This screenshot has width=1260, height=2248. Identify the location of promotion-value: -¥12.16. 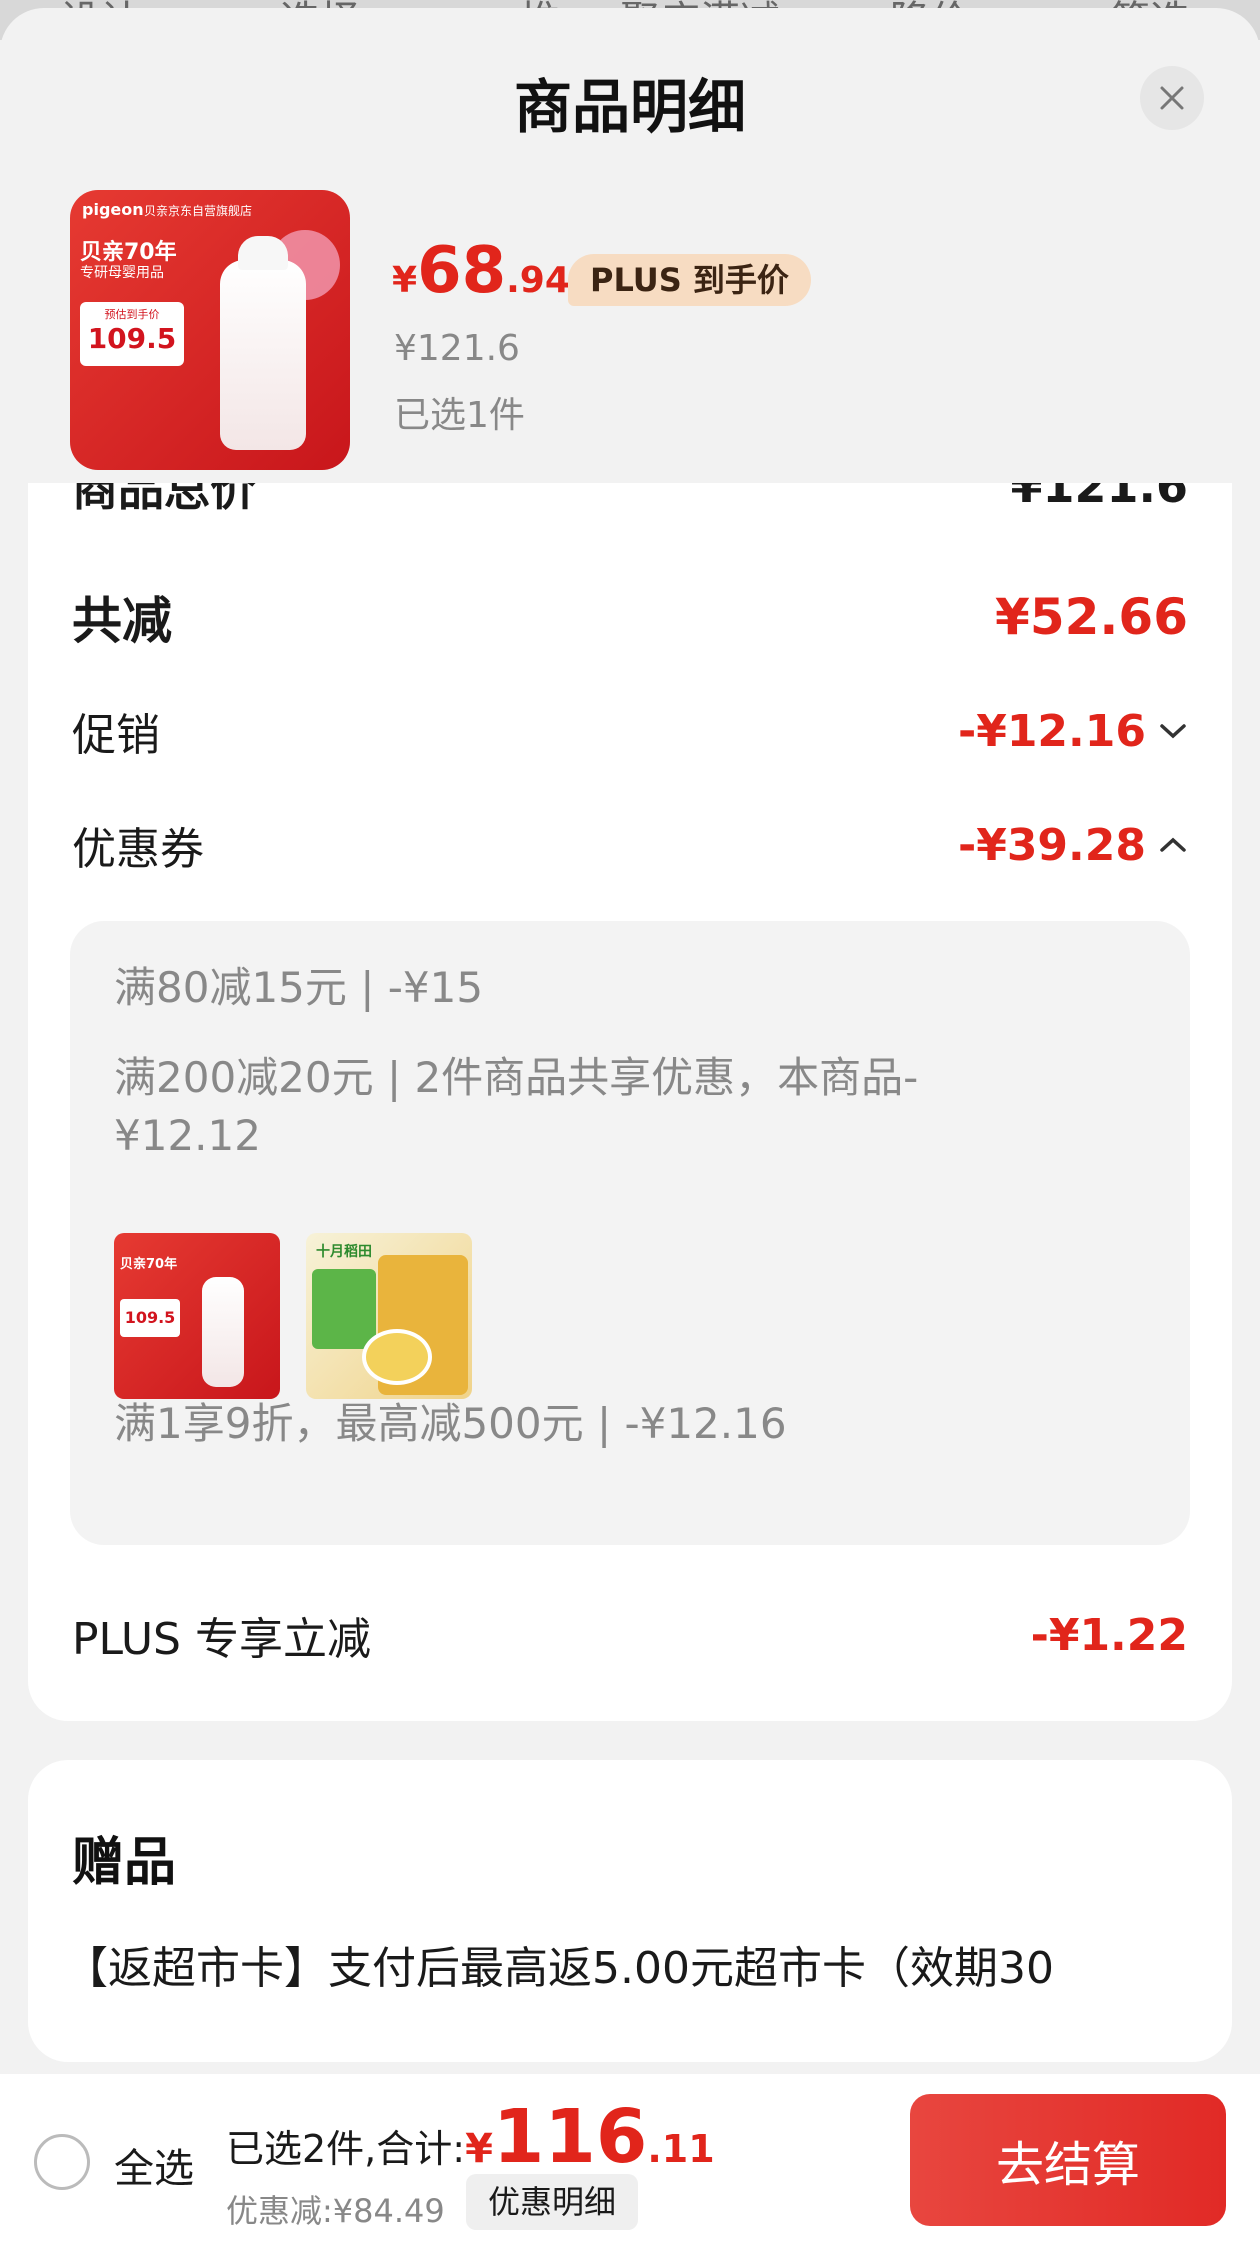
(1051, 731).